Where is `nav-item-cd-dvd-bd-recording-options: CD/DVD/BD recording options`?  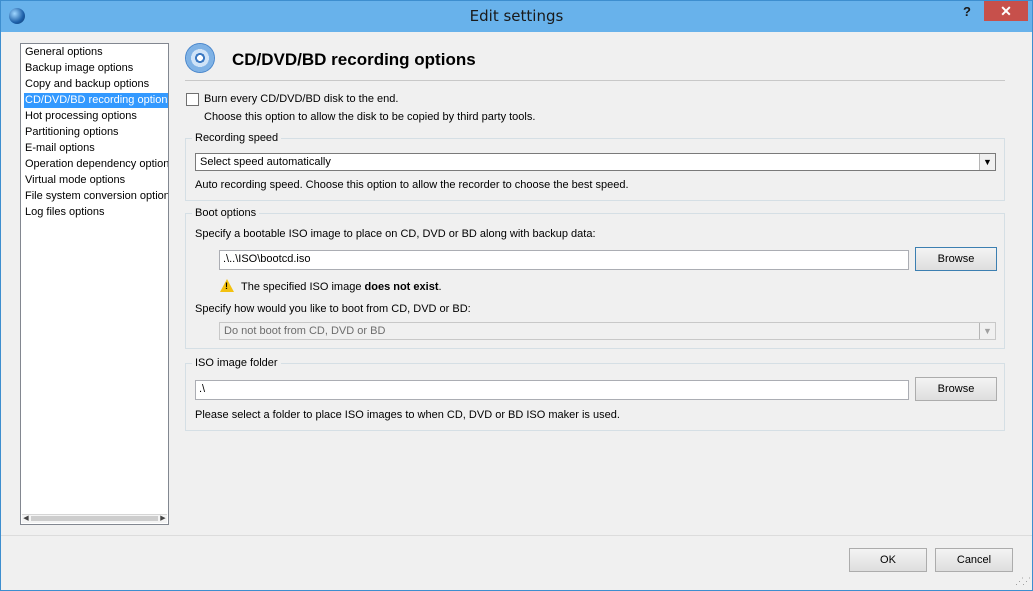 nav-item-cd-dvd-bd-recording-options: CD/DVD/BD recording options is located at coordinates (96, 100).